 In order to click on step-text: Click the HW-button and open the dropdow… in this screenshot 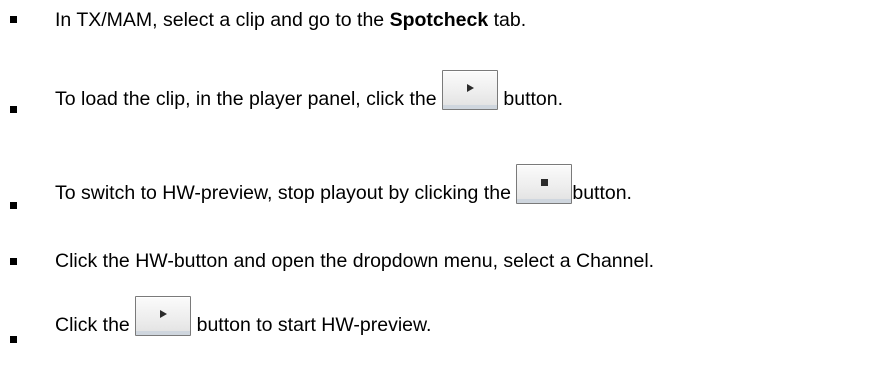, I will do `click(355, 261)`.